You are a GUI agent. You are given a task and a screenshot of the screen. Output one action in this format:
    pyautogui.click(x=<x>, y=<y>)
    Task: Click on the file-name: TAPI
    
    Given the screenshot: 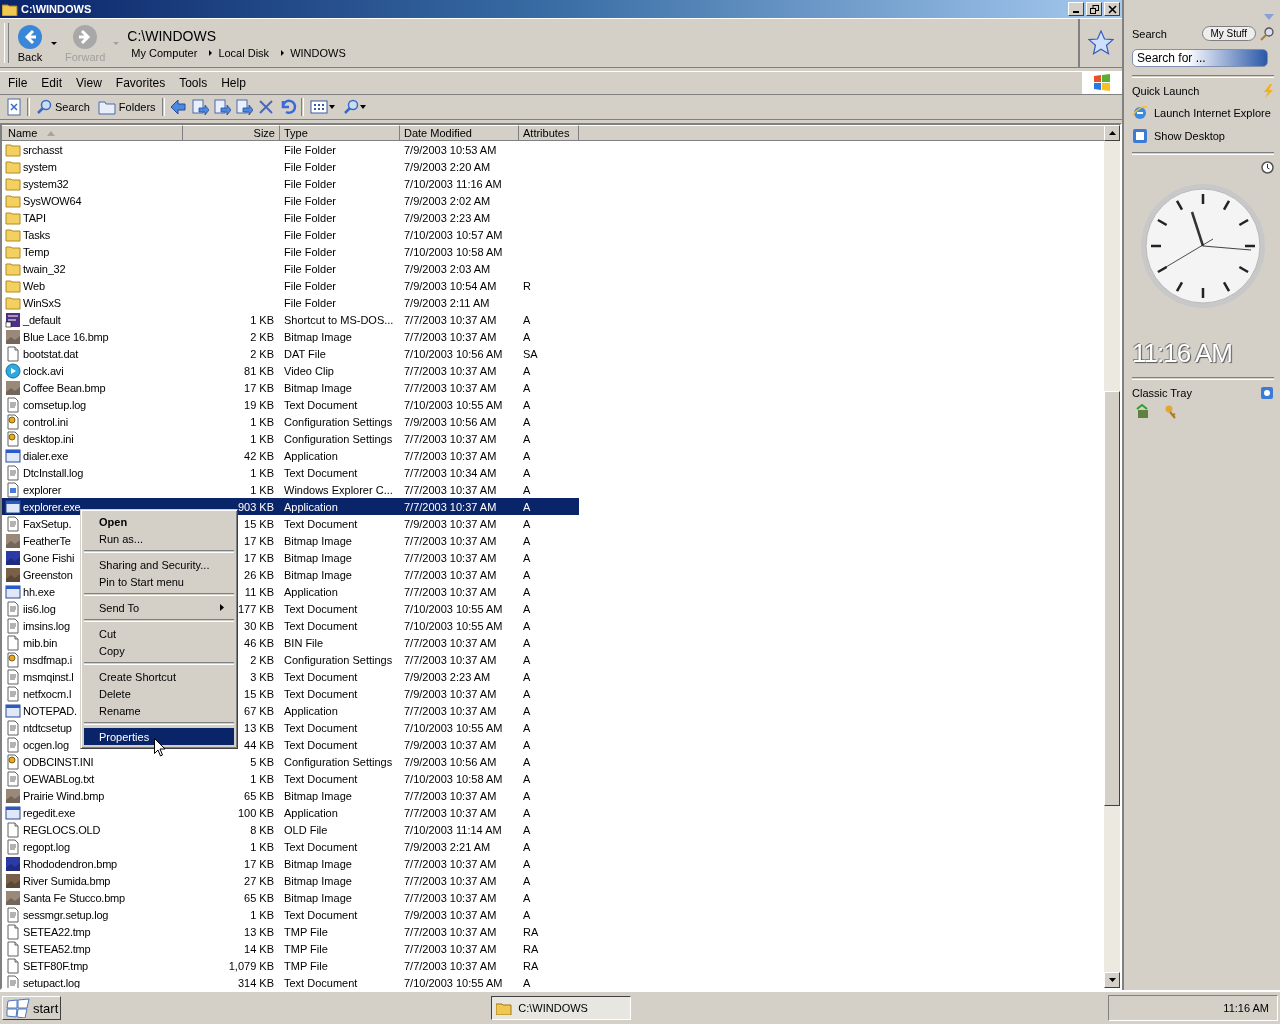 What is the action you would take?
    pyautogui.click(x=34, y=217)
    